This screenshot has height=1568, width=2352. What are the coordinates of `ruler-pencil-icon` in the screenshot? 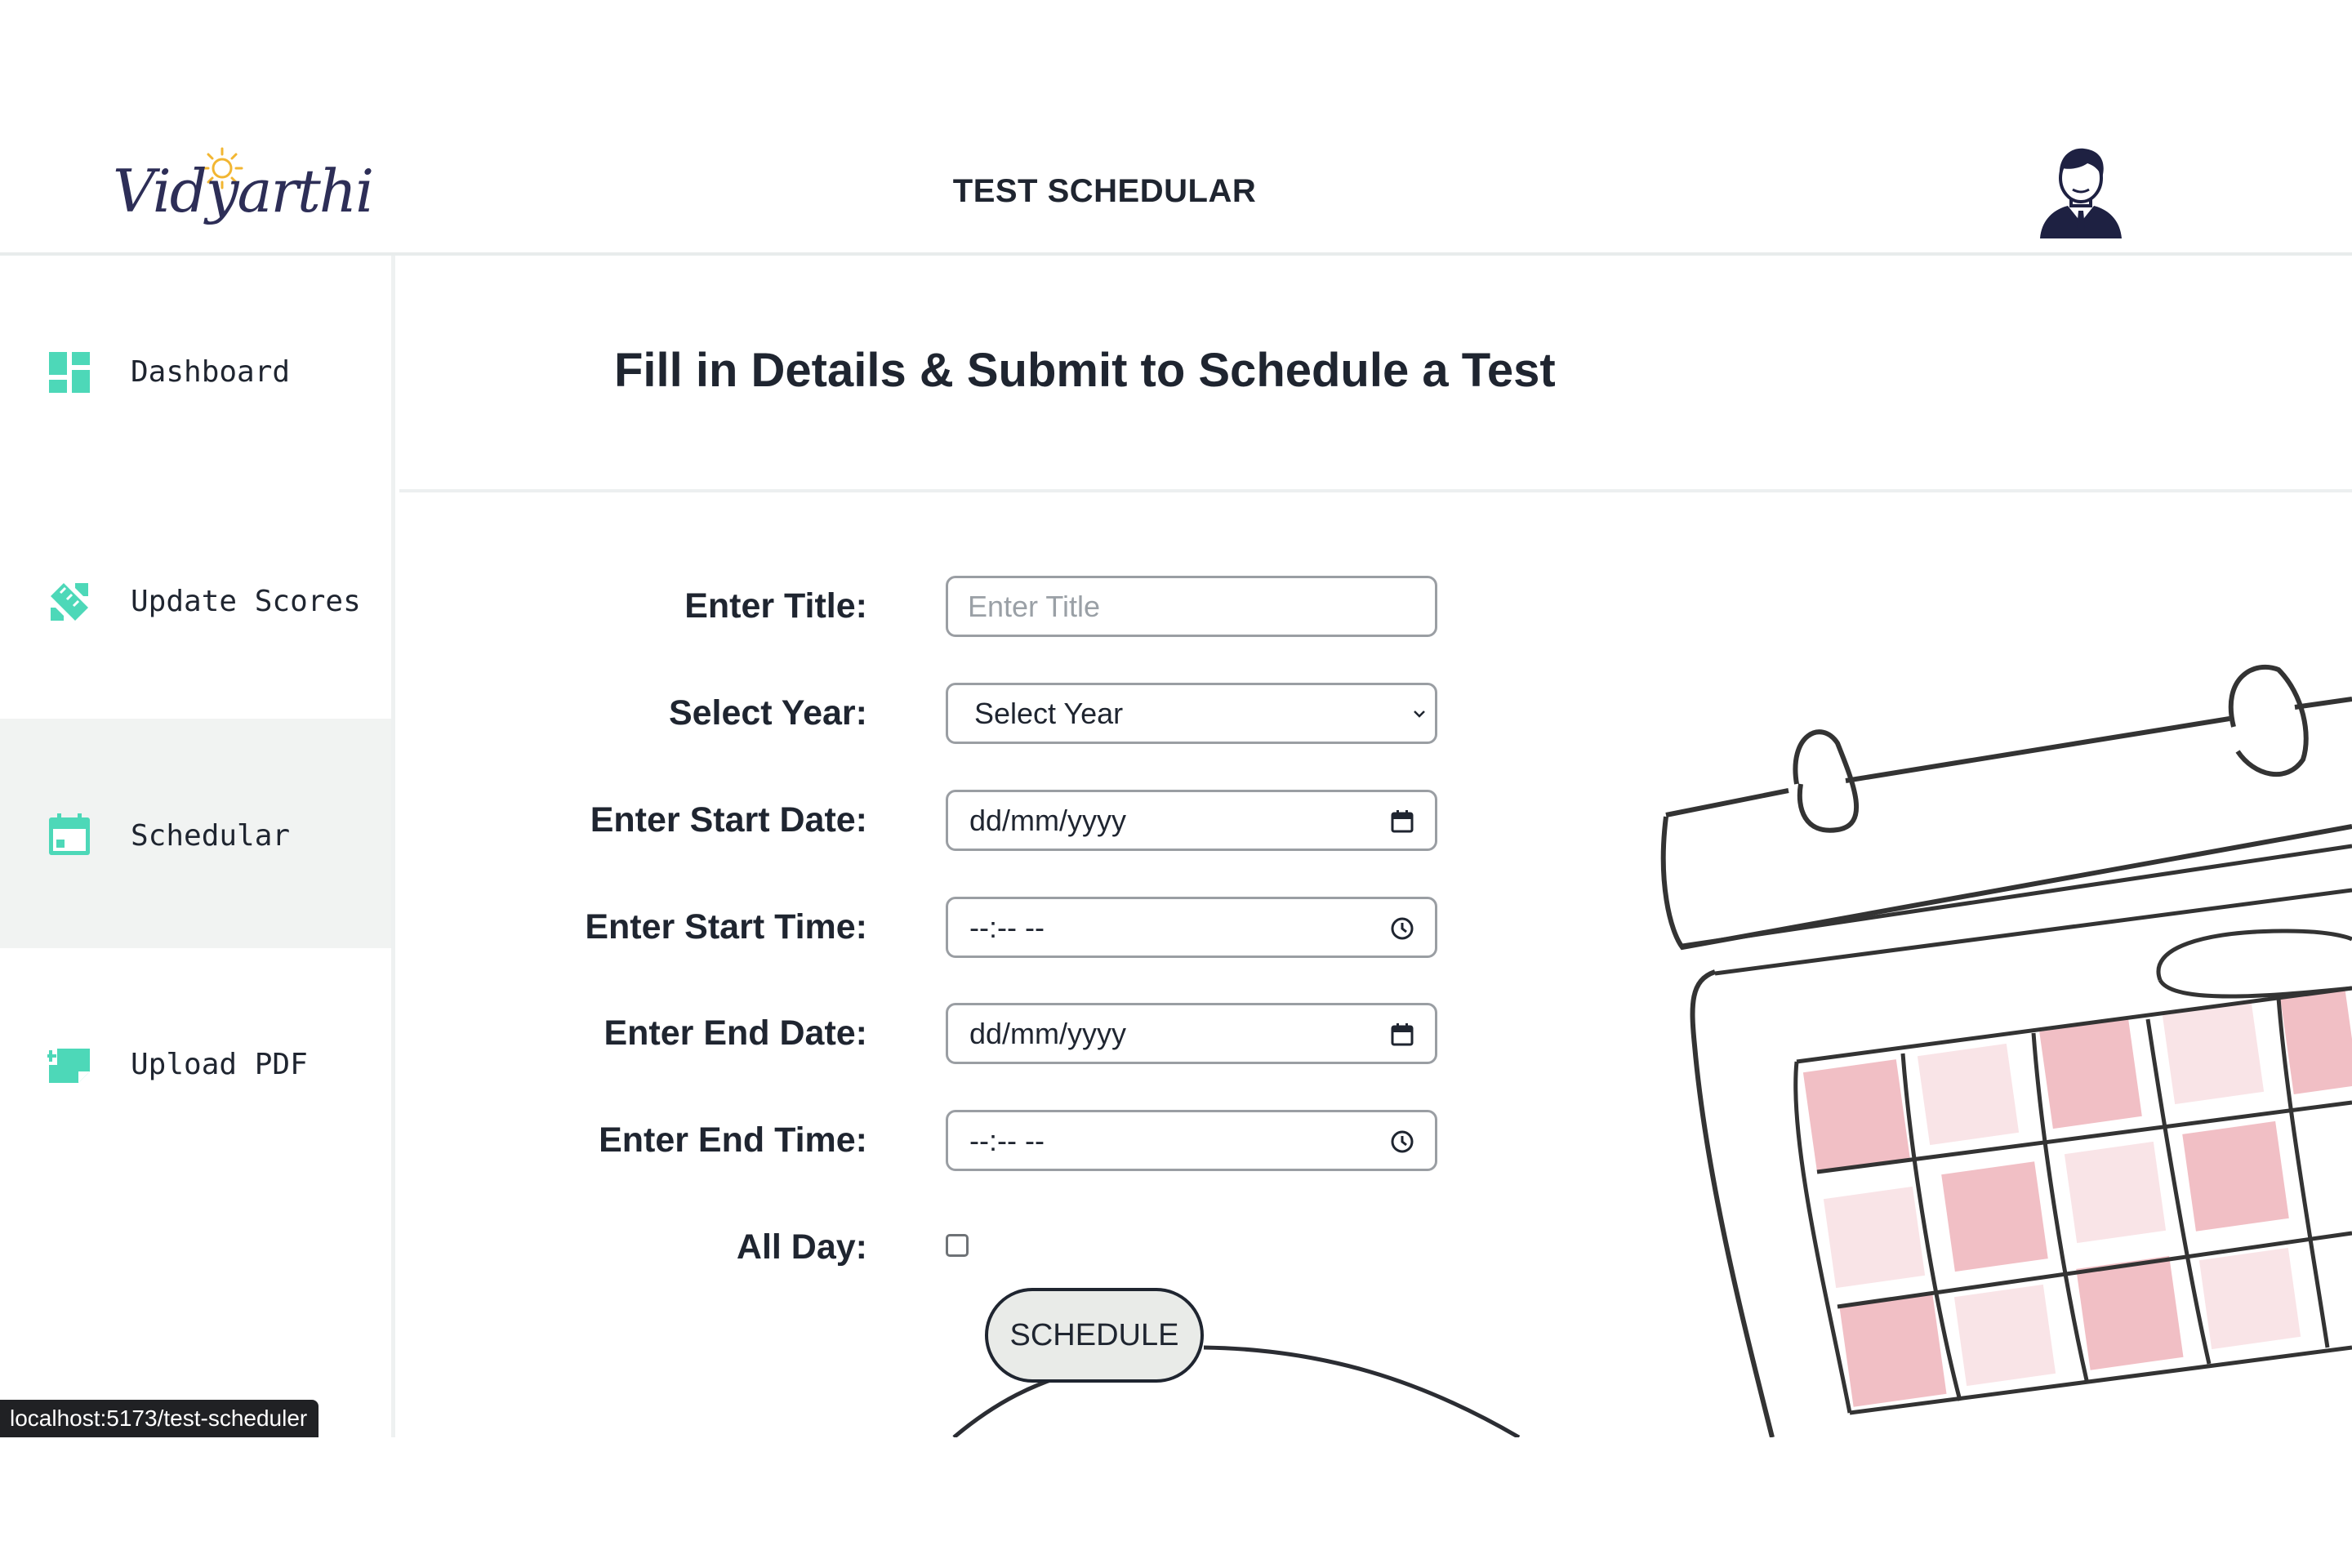 It's located at (69, 602).